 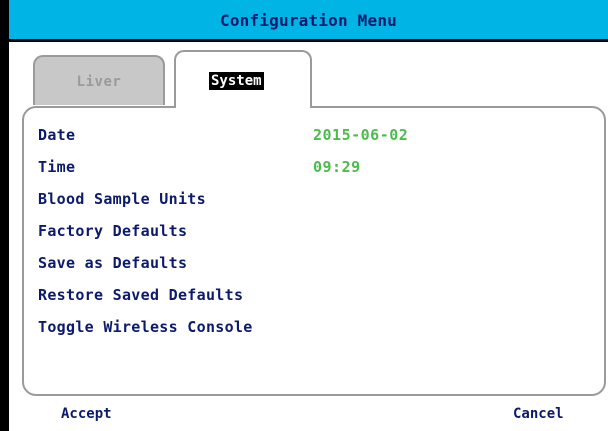 I want to click on menu-item-label: Save as Defaults, so click(x=113, y=263).